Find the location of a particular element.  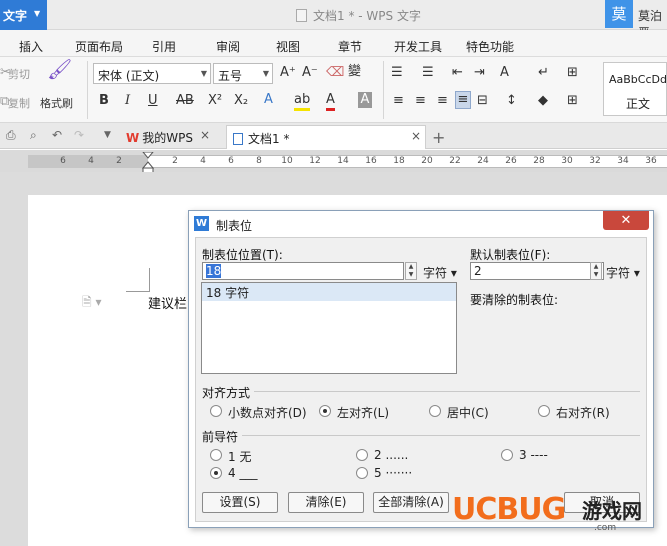

wps-logo-icon: W is located at coordinates (133, 138).